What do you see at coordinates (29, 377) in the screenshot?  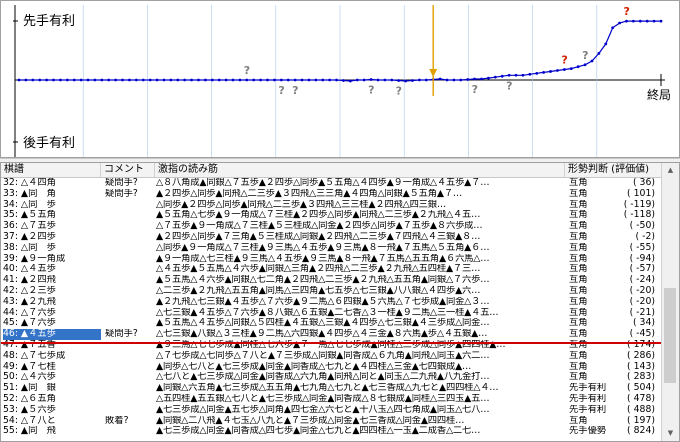 I see `move-cell: 50: △４六歩` at bounding box center [29, 377].